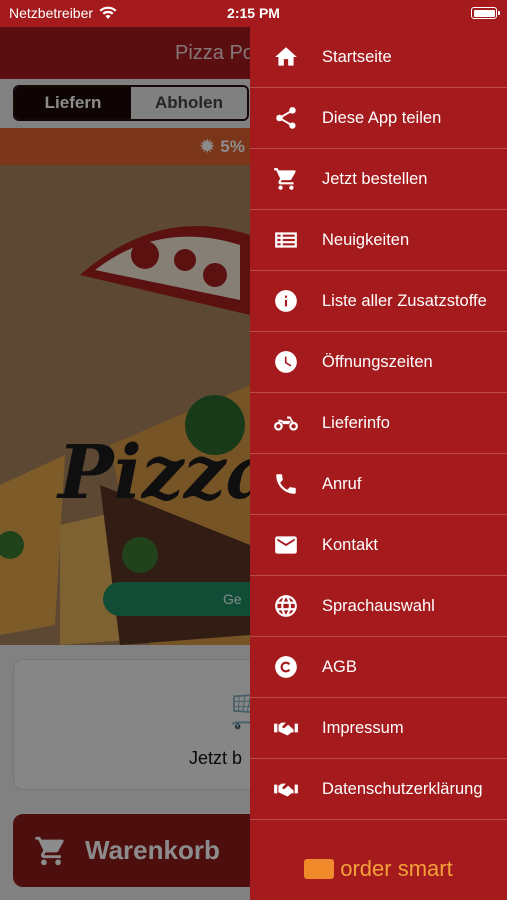  What do you see at coordinates (366, 239) in the screenshot?
I see `menu-item-label: Neuigkeiten` at bounding box center [366, 239].